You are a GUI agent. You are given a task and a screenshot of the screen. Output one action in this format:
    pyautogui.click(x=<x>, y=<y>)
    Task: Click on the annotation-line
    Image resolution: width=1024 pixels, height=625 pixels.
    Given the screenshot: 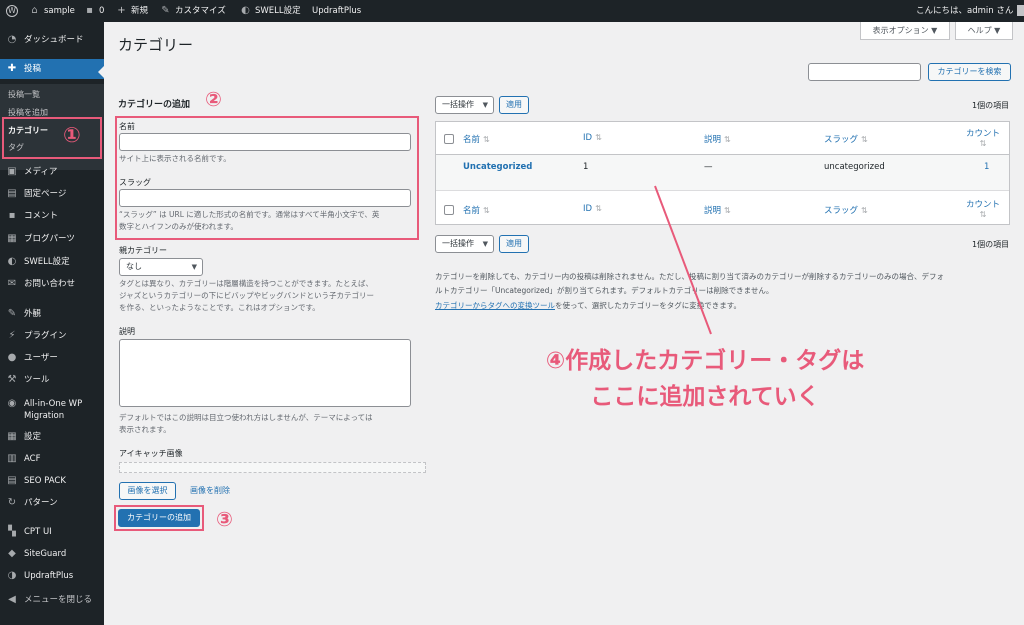 What is the action you would take?
    pyautogui.click(x=683, y=260)
    